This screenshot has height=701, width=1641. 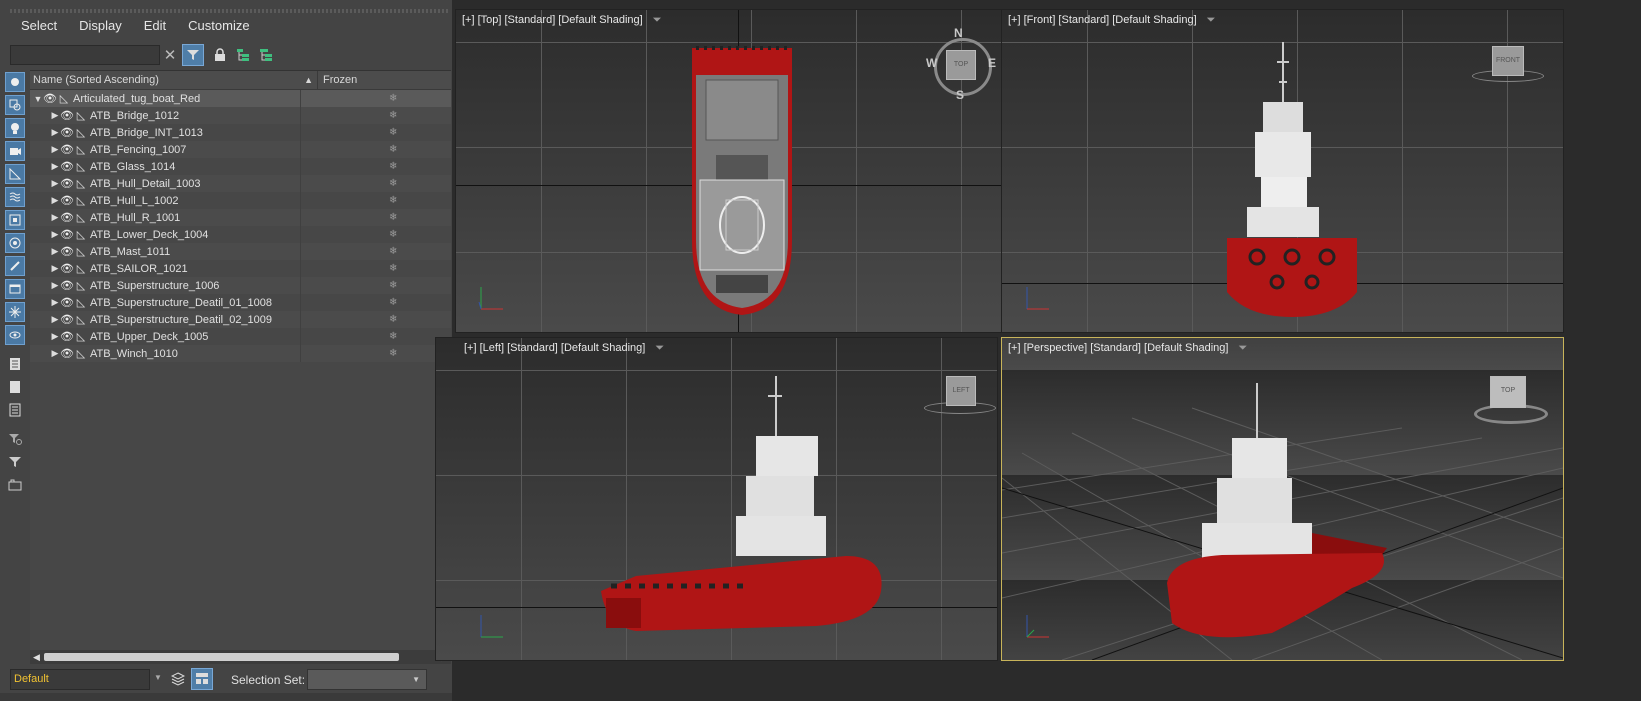 I want to click on invert-filter-icon, so click(x=15, y=410).